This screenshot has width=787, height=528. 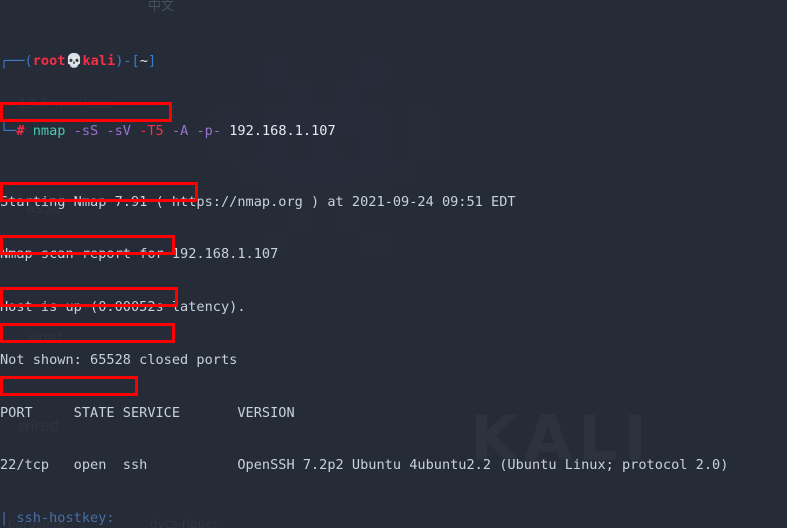 I want to click on output-scan-report: Nmap scan report for 192.168.1.107, so click(x=139, y=254).